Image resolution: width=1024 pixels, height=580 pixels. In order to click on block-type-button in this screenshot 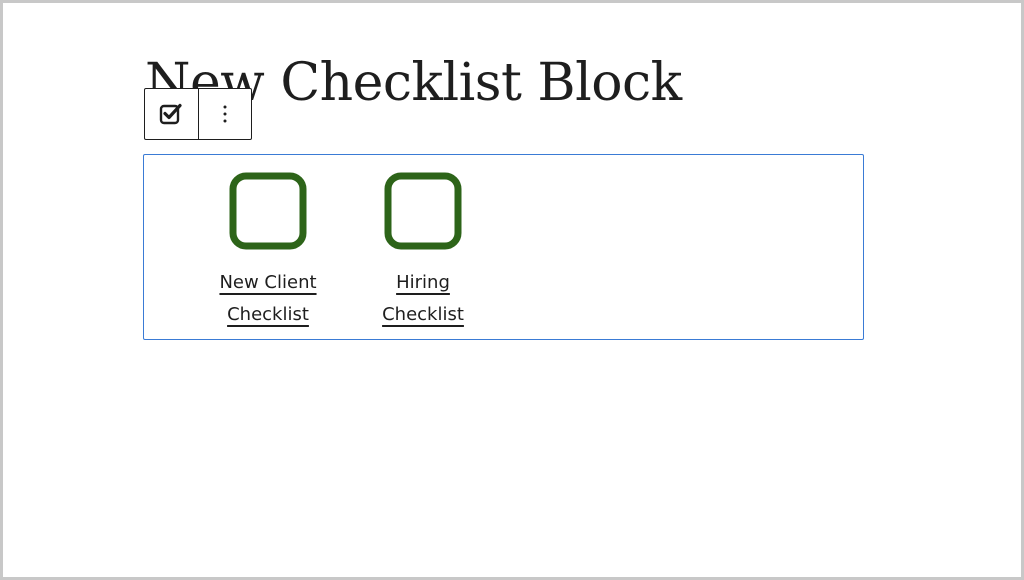, I will do `click(171, 114)`.